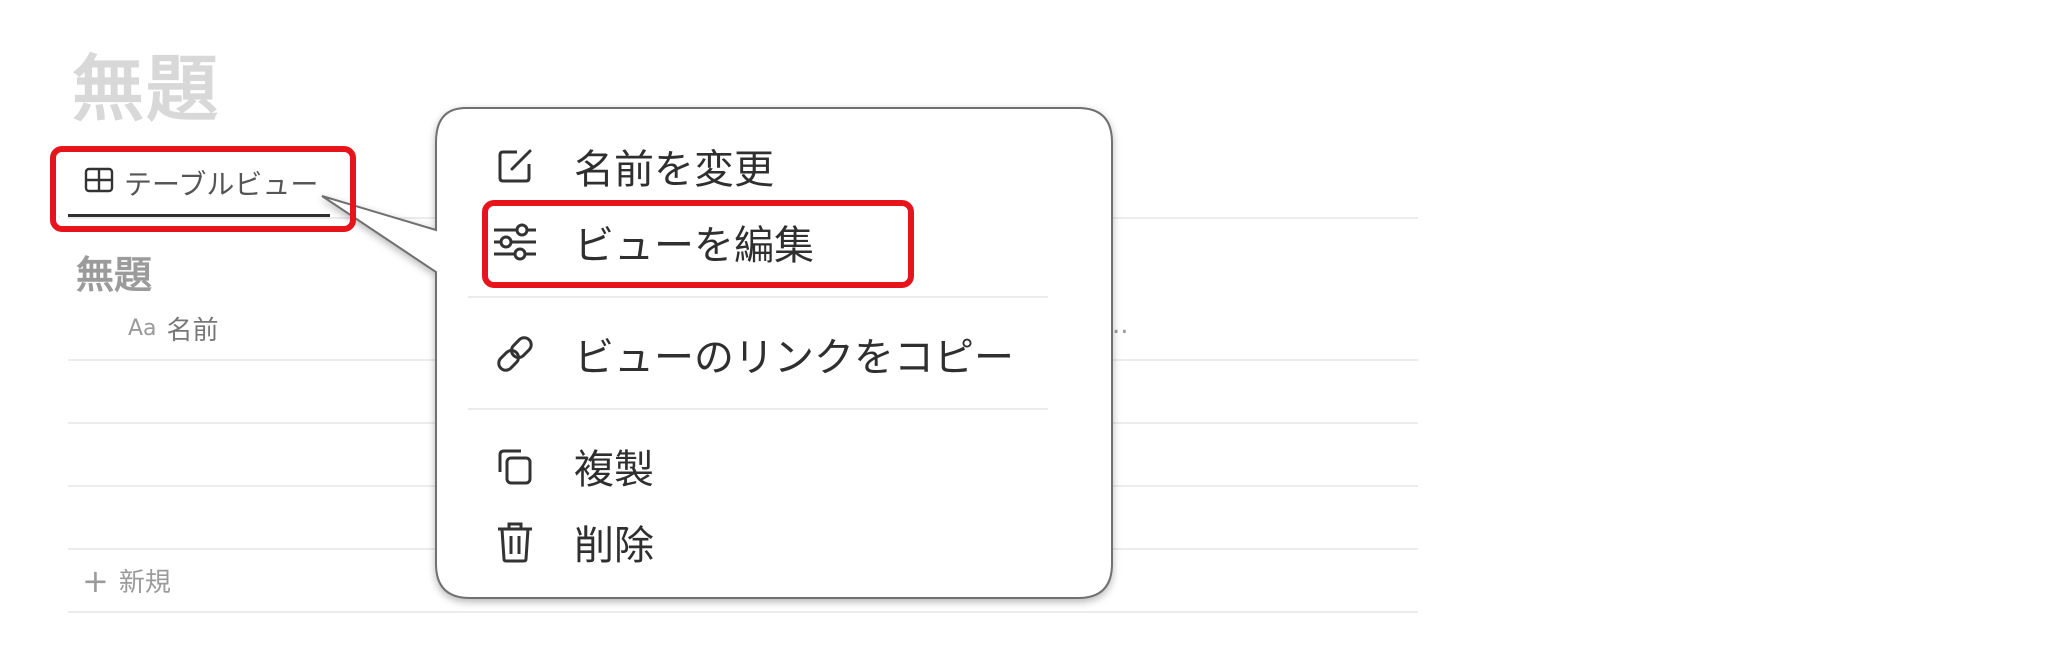 The width and height of the screenshot is (2048, 672). I want to click on menu-item-duplicate: 複製, so click(573, 466).